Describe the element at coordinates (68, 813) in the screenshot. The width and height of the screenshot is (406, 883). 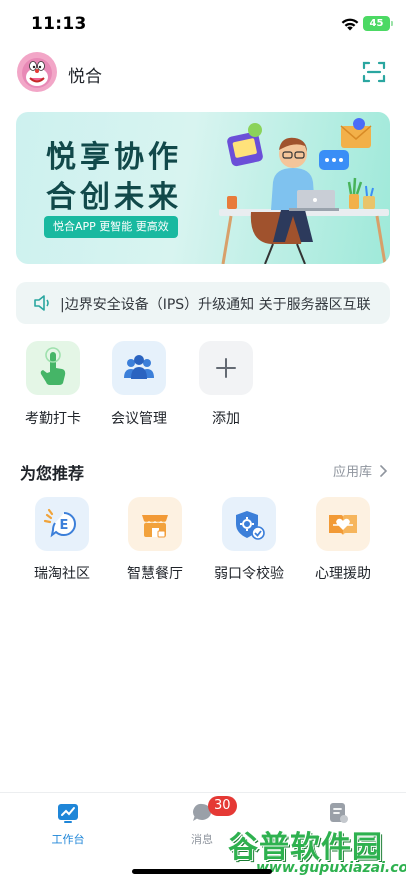
I see `workbench-icon` at that location.